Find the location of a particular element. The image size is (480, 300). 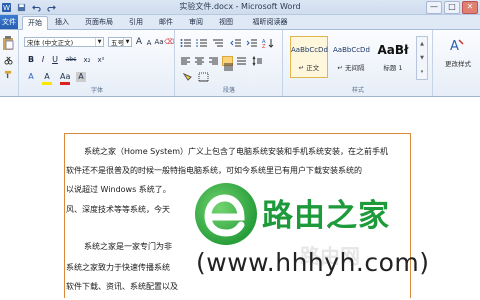

document-line: 软件还不是很普及的时候一般特指电脑系统，可如今系统里已有用户下载安装系统的 is located at coordinates (214, 171).